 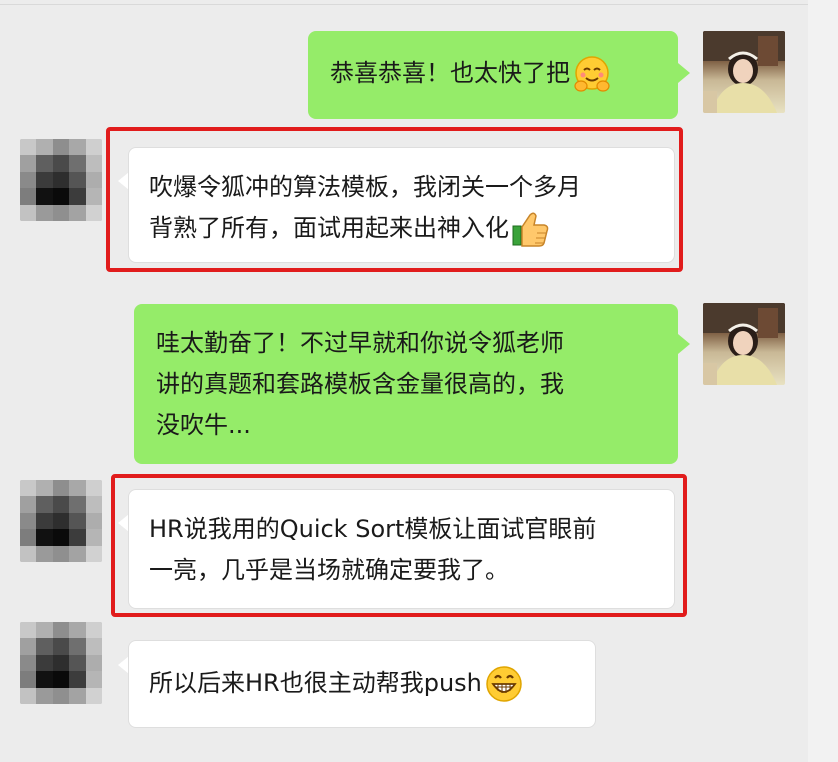 I want to click on message-bubble: 吹爆令狐冲的算法模板，我闭关一个多月 背熟了所有，面试用起来出神入化, so click(x=401, y=205).